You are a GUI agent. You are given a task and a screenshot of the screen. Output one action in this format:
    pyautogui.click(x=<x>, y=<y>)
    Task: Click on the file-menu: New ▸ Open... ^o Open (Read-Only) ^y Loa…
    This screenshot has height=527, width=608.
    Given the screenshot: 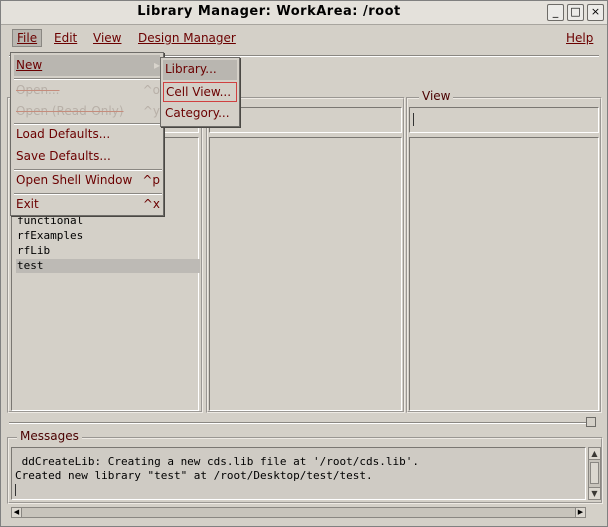 What is the action you would take?
    pyautogui.click(x=87, y=134)
    